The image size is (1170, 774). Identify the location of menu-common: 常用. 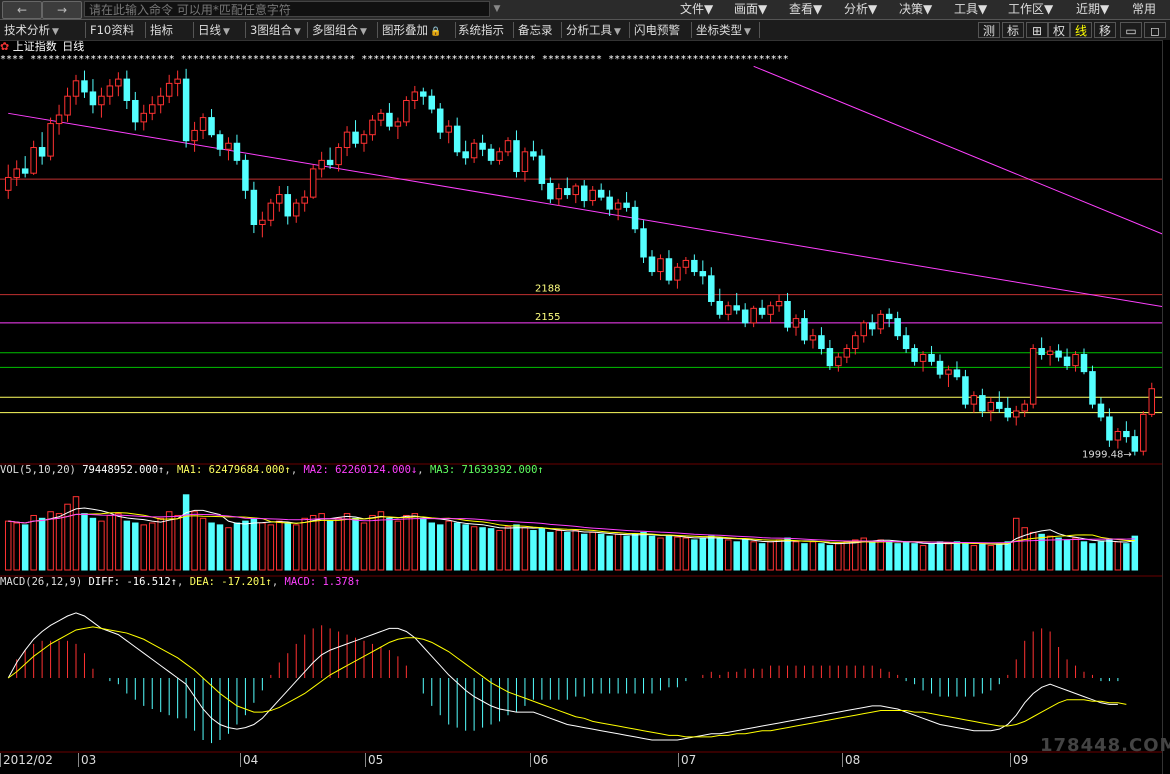
(1144, 9).